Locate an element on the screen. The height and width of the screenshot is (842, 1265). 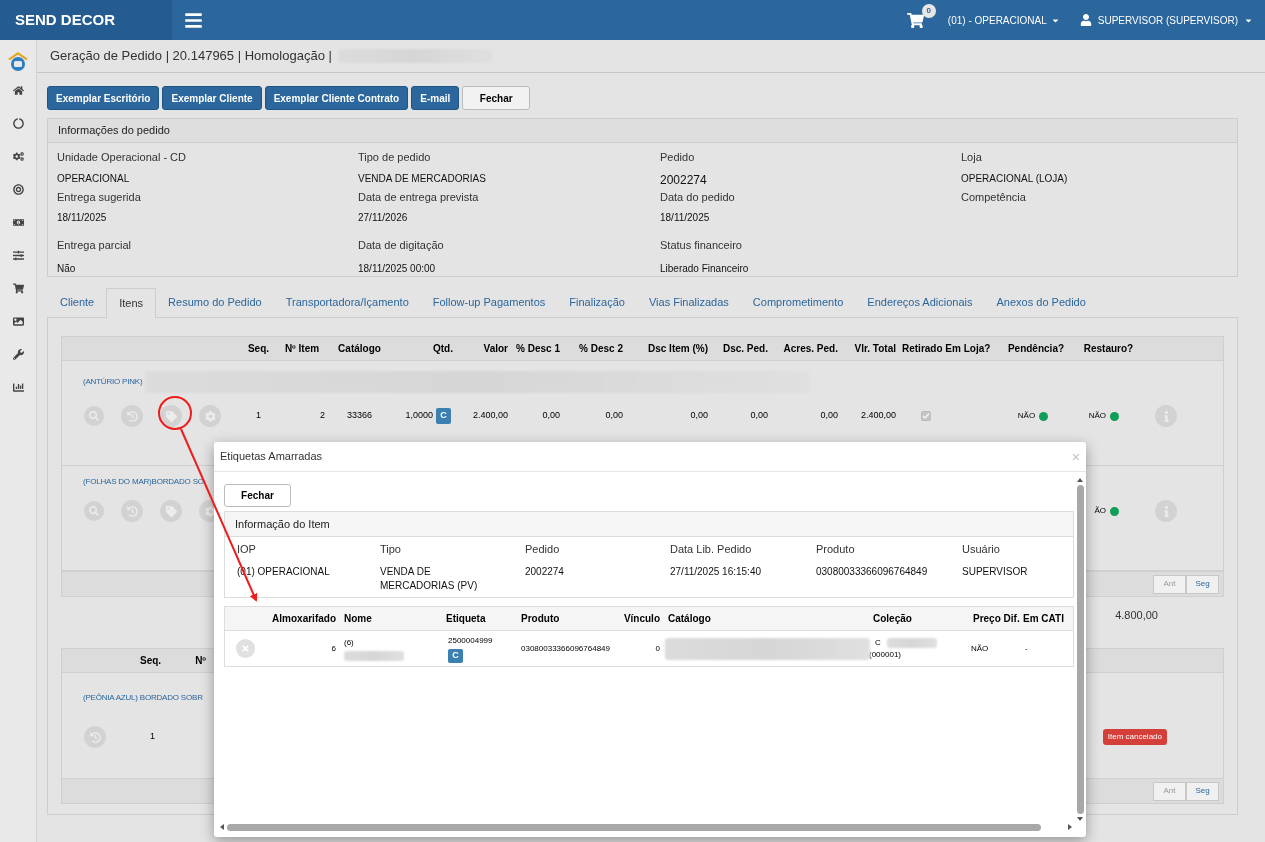
vertical-scrollbar is located at coordinates (1080, 649).